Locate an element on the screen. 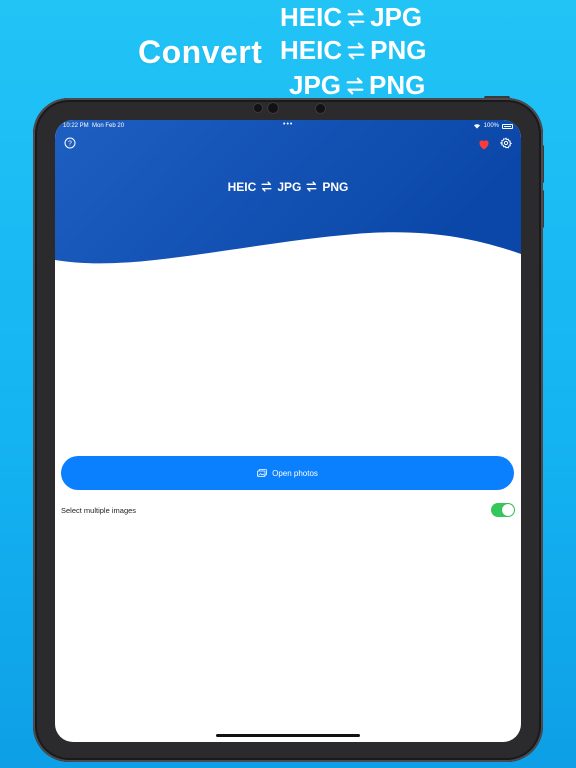  status-clock: 10:22 PM is located at coordinates (76, 126).